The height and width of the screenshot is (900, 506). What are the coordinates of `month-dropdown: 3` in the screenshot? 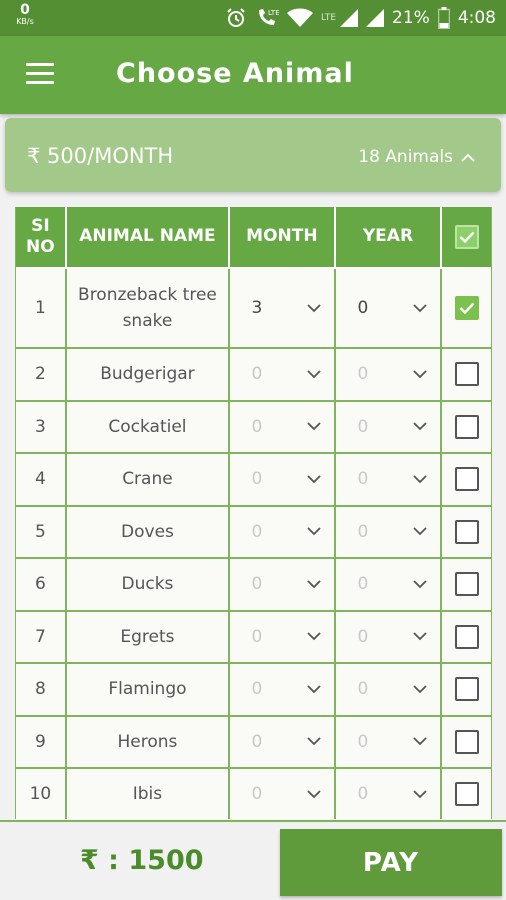 It's located at (282, 308).